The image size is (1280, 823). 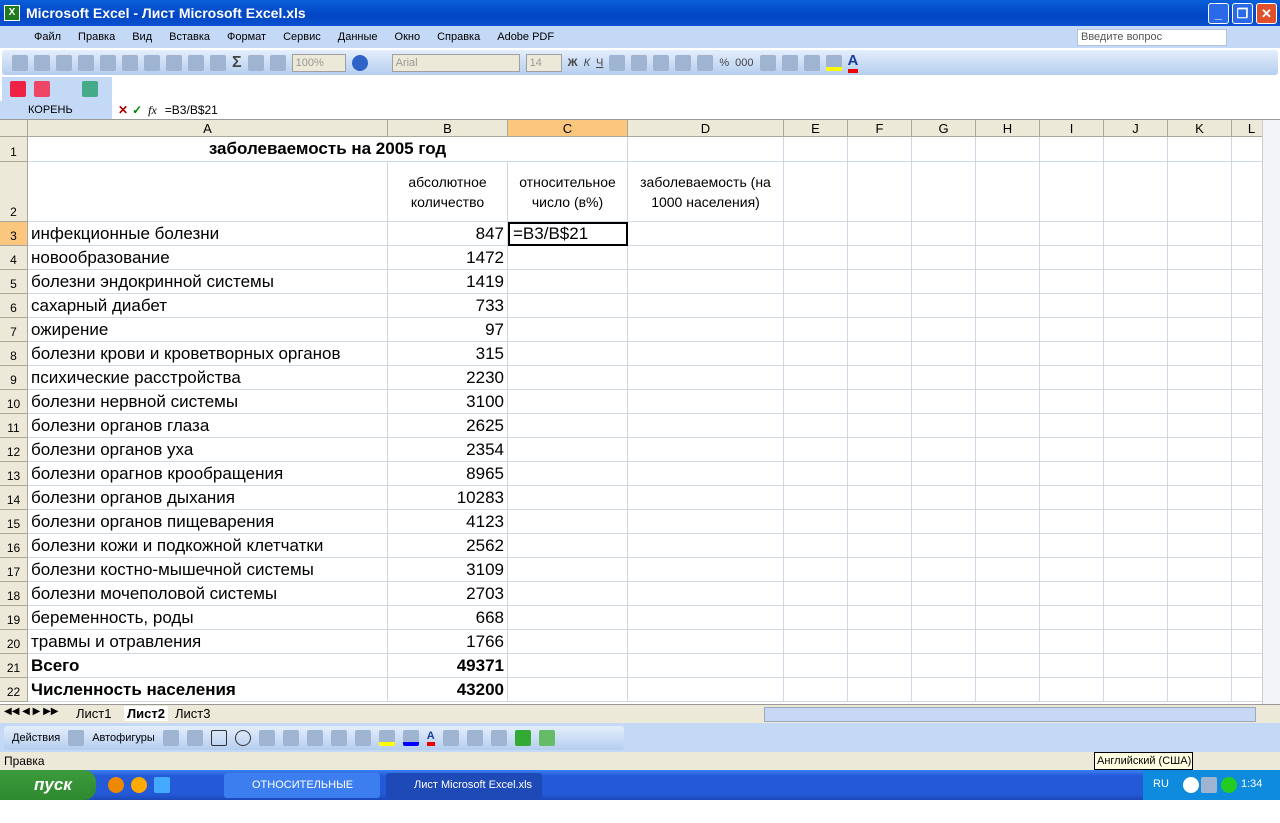 What do you see at coordinates (162, 785) in the screenshot?
I see `ie-icon` at bounding box center [162, 785].